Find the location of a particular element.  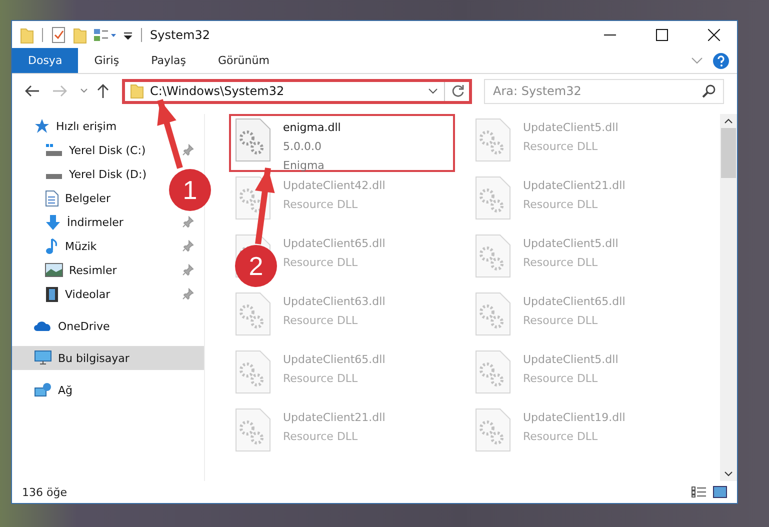

picture-icon is located at coordinates (54, 270).